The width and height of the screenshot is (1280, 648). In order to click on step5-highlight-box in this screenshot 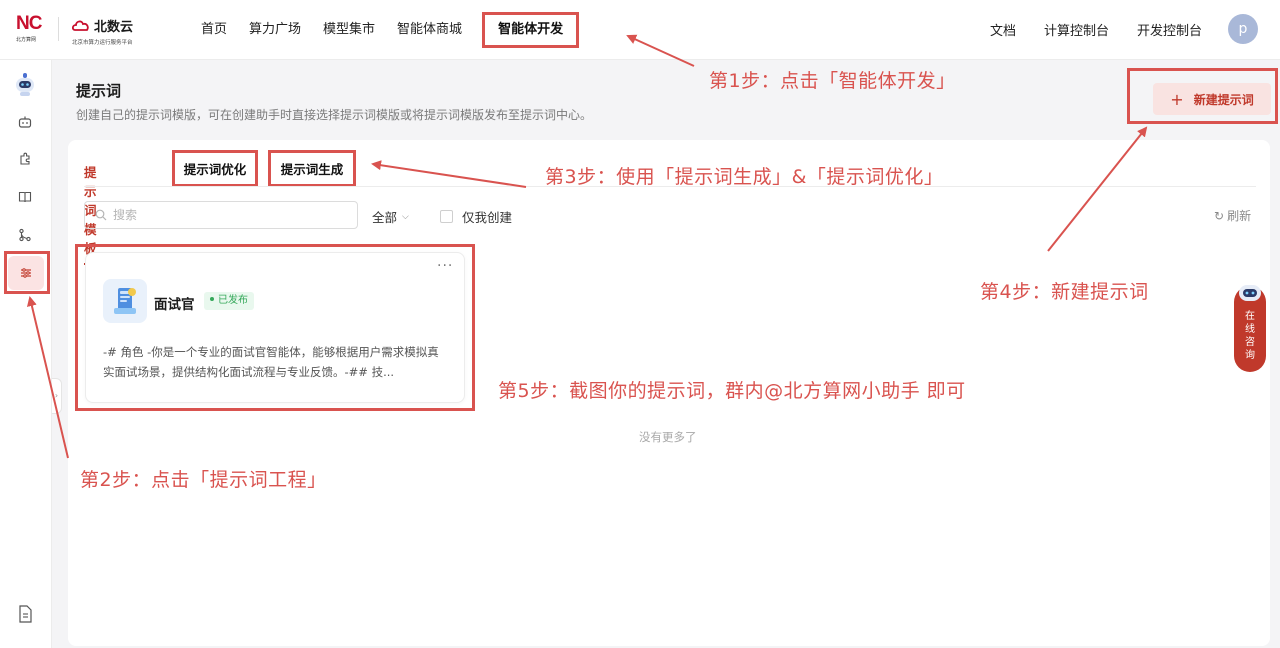, I will do `click(275, 327)`.